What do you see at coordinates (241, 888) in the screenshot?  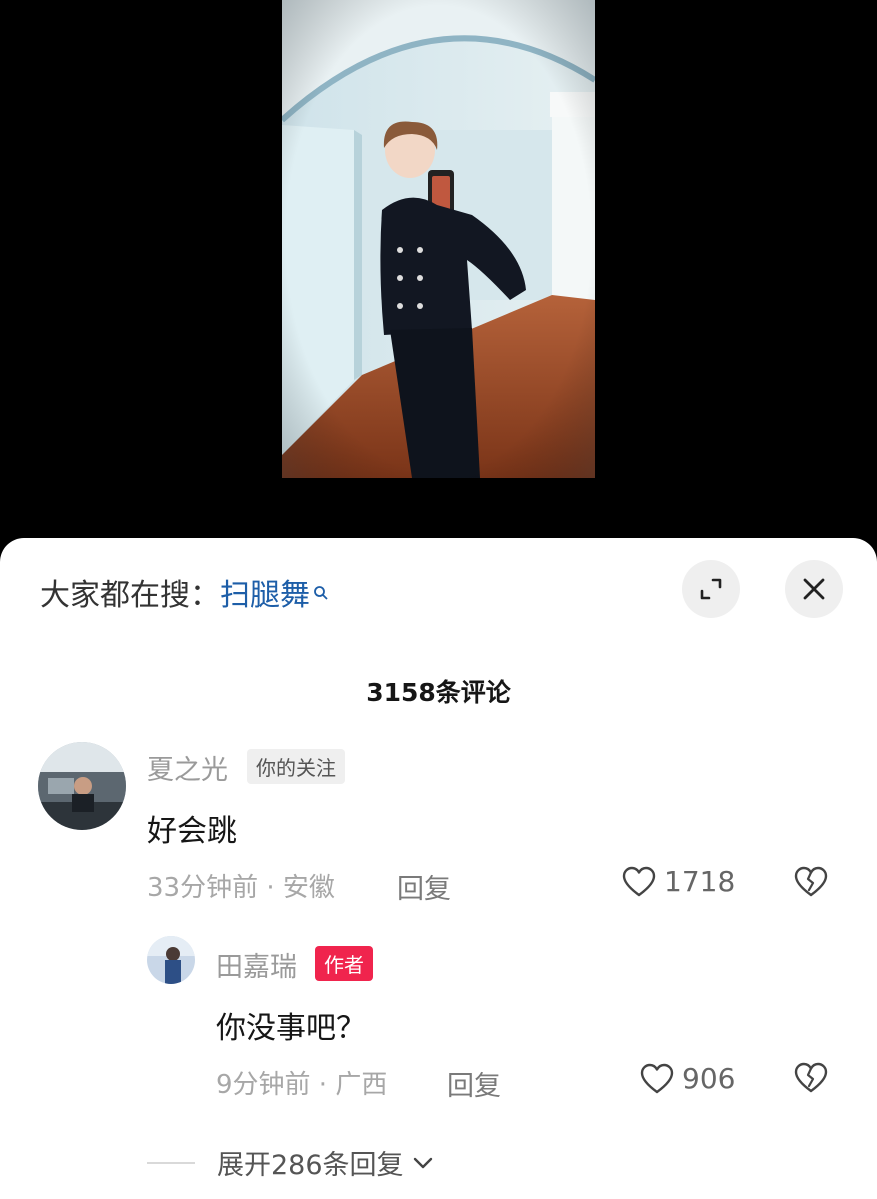 I see `comment-meta: 33分钟前 · 安徽` at bounding box center [241, 888].